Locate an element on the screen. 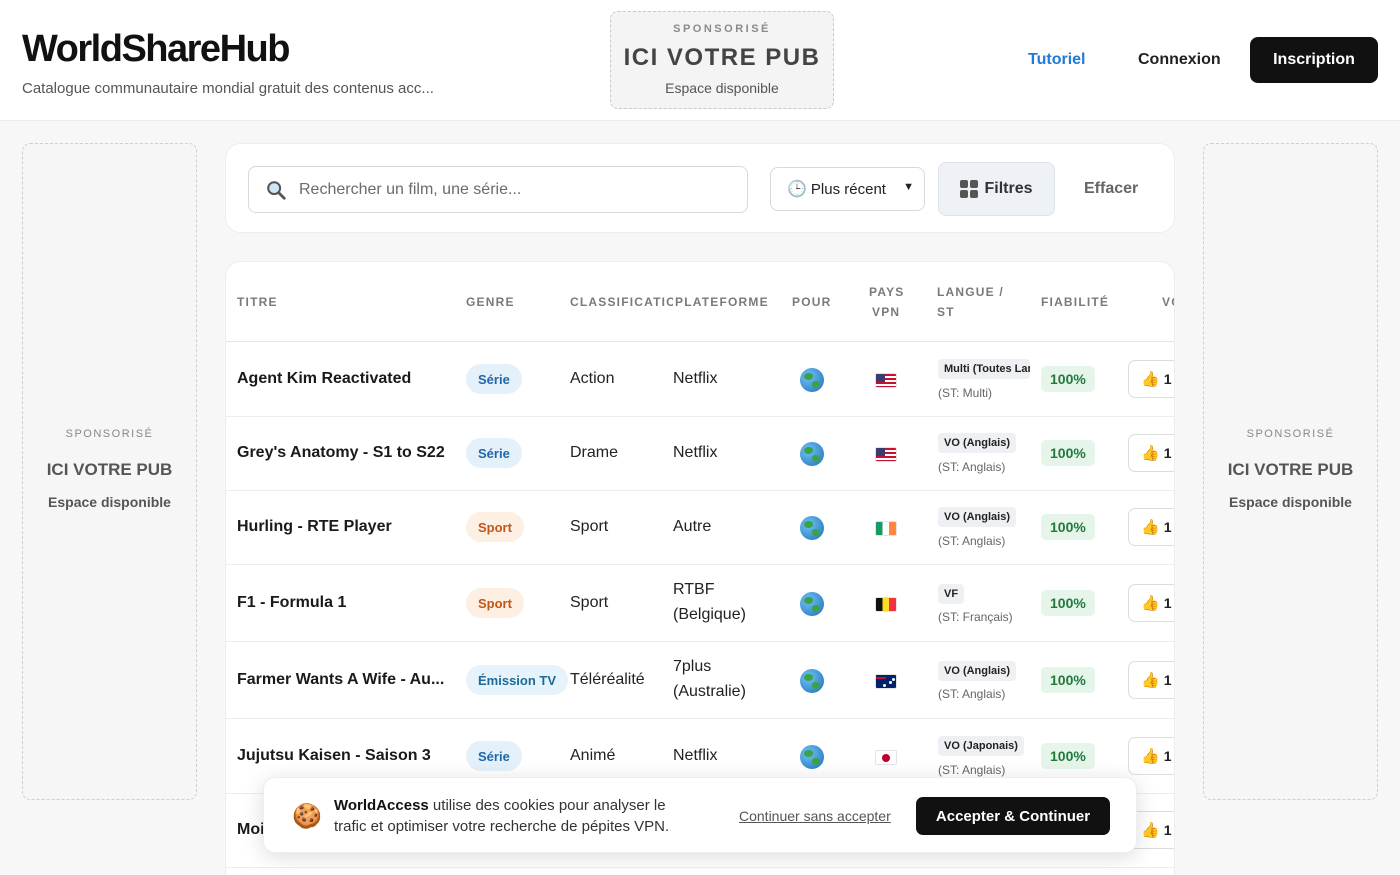 Image resolution: width=1400 pixels, height=875 pixels. col-platform: PLATEFORME is located at coordinates (721, 302).